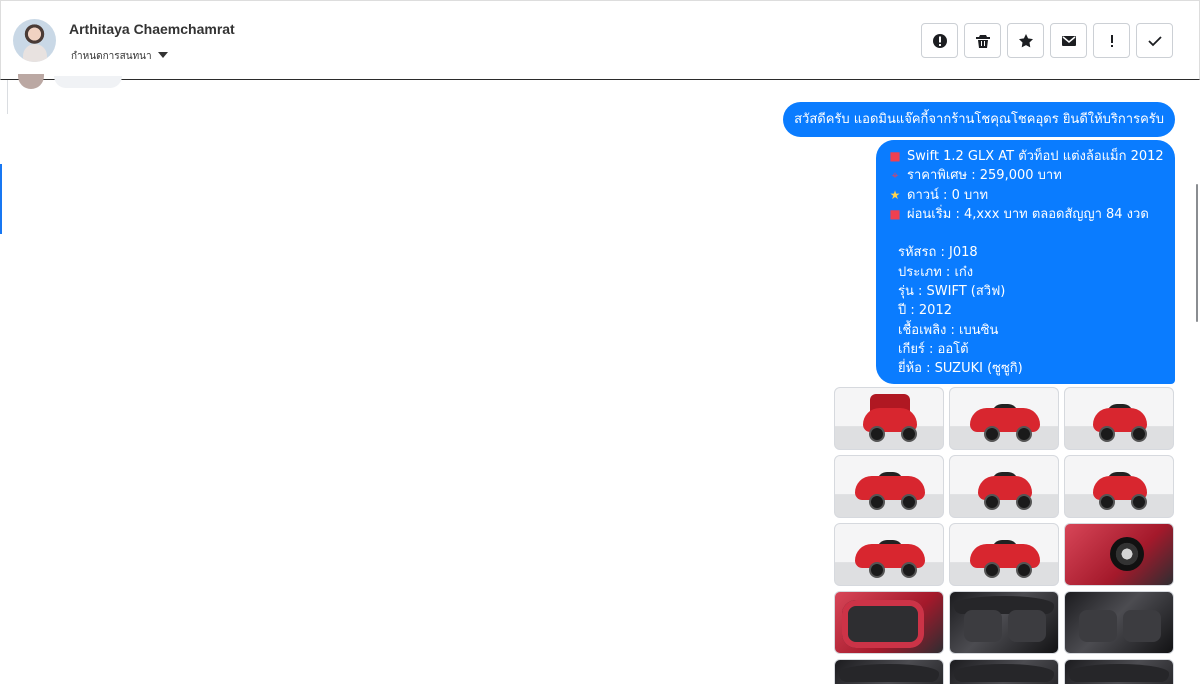 Image resolution: width=1200 pixels, height=694 pixels. I want to click on car-price-line: ⌖ ราคาพิเศษ : 259,000 บาท, so click(1026, 175).